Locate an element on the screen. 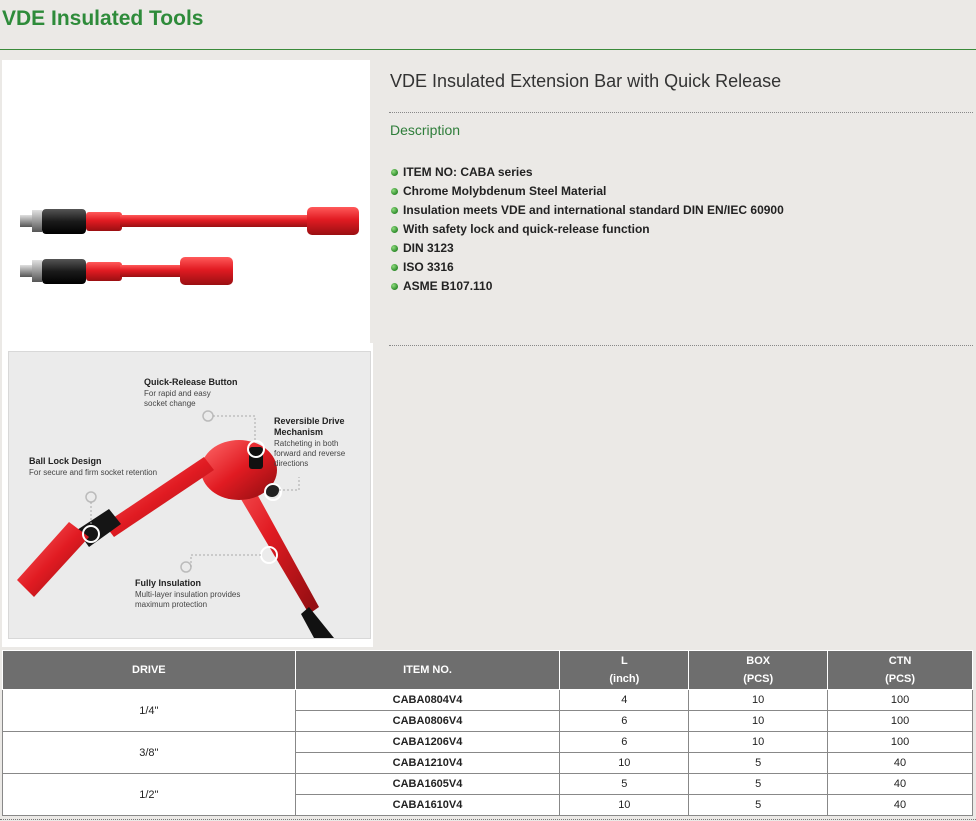 The height and width of the screenshot is (821, 976). reversible-desc: directions is located at coordinates (291, 463).